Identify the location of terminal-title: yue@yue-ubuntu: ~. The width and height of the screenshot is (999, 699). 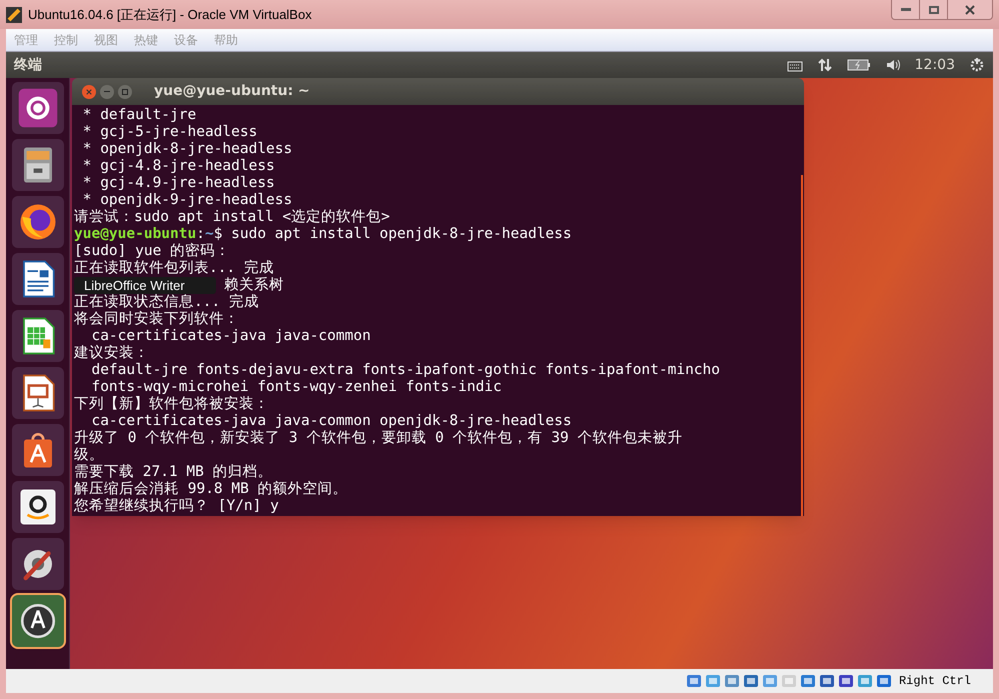
(232, 91).